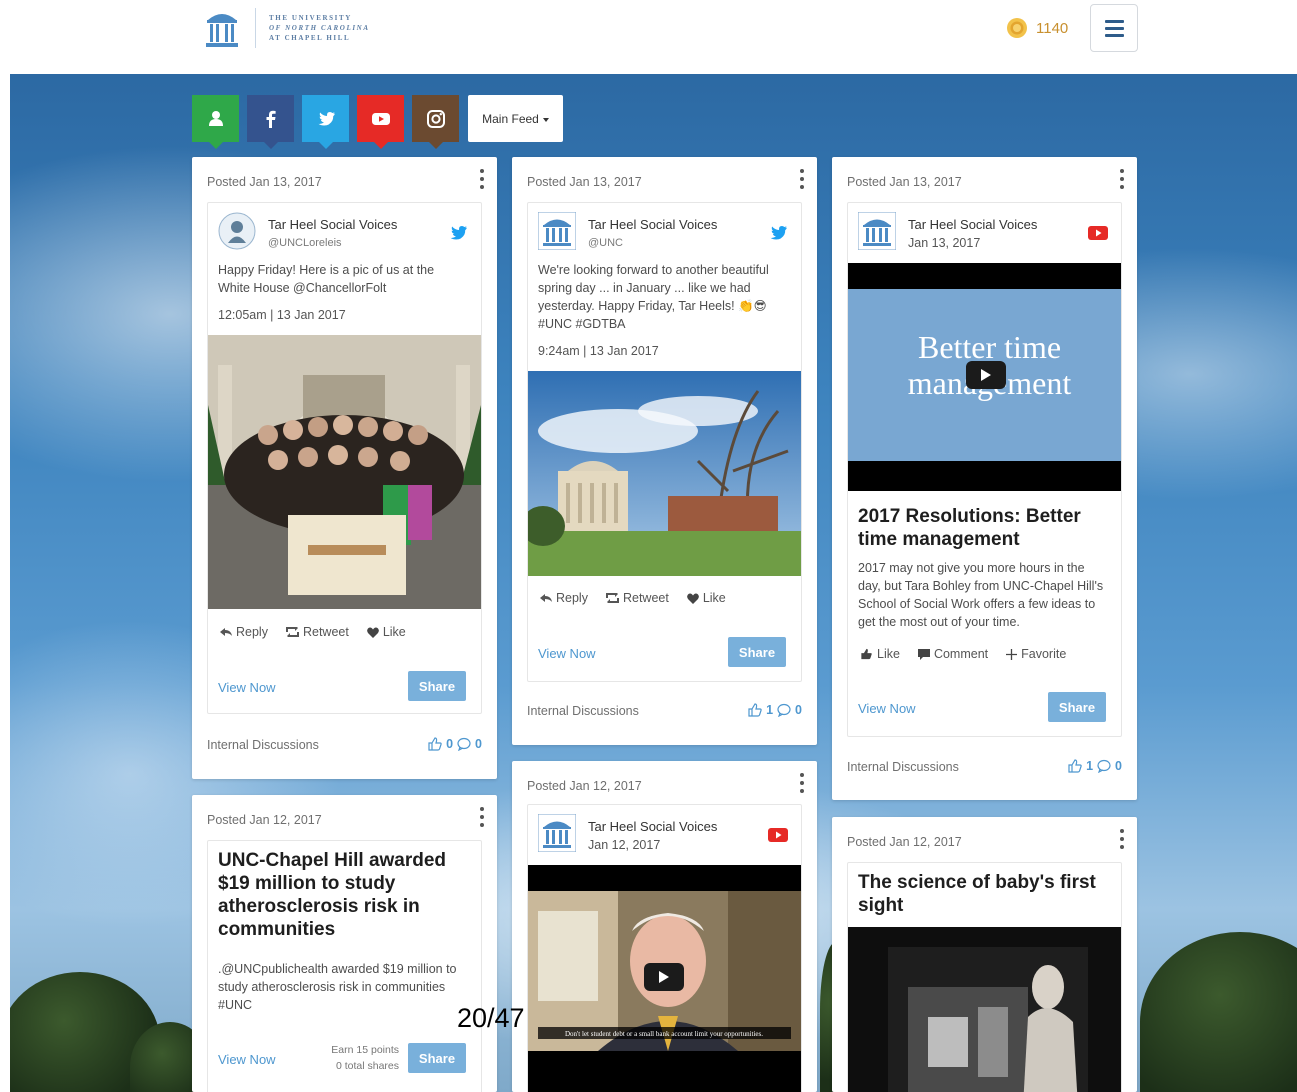 The width and height of the screenshot is (1297, 1092). I want to click on engagement-counts: 0 0, so click(455, 744).